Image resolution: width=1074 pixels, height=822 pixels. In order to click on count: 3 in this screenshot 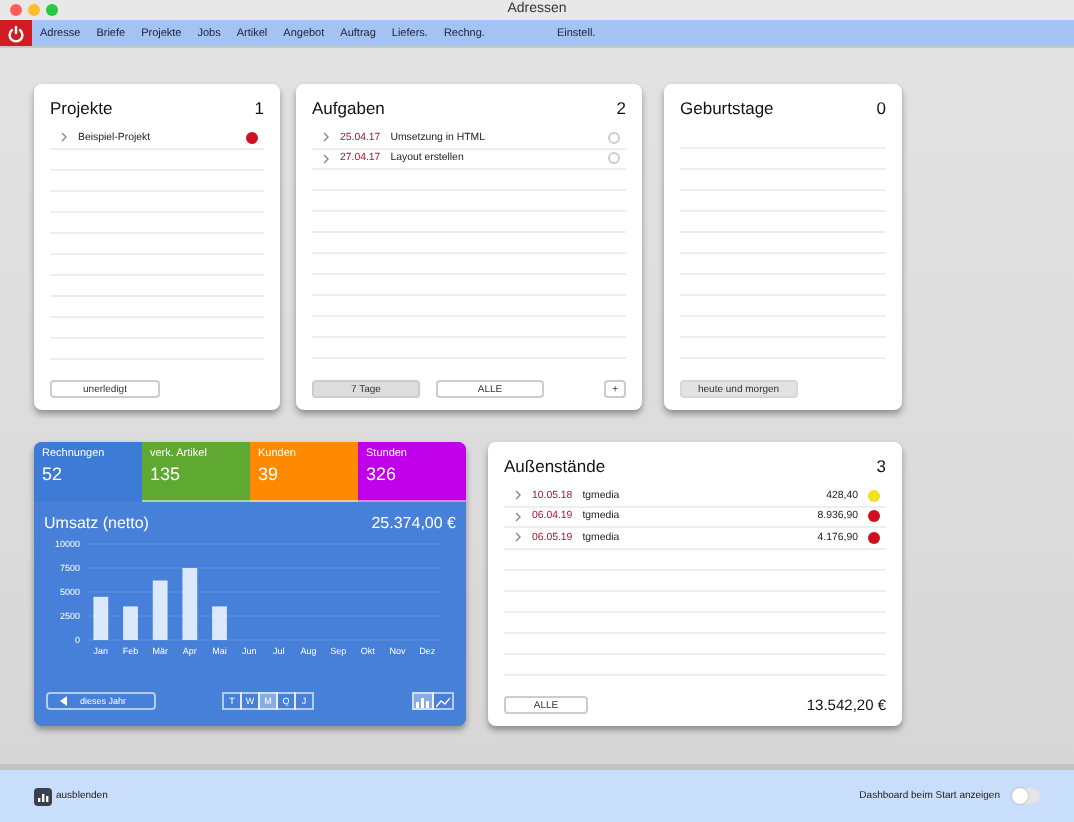, I will do `click(881, 466)`.